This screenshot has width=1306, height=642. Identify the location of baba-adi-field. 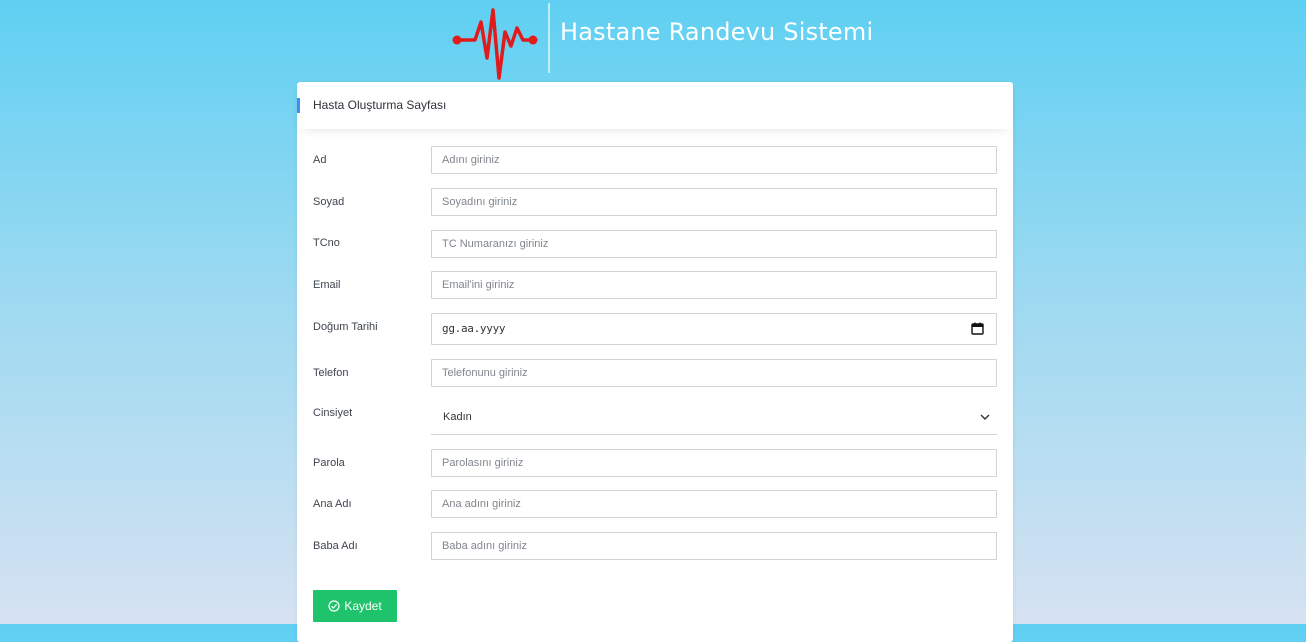
(714, 546).